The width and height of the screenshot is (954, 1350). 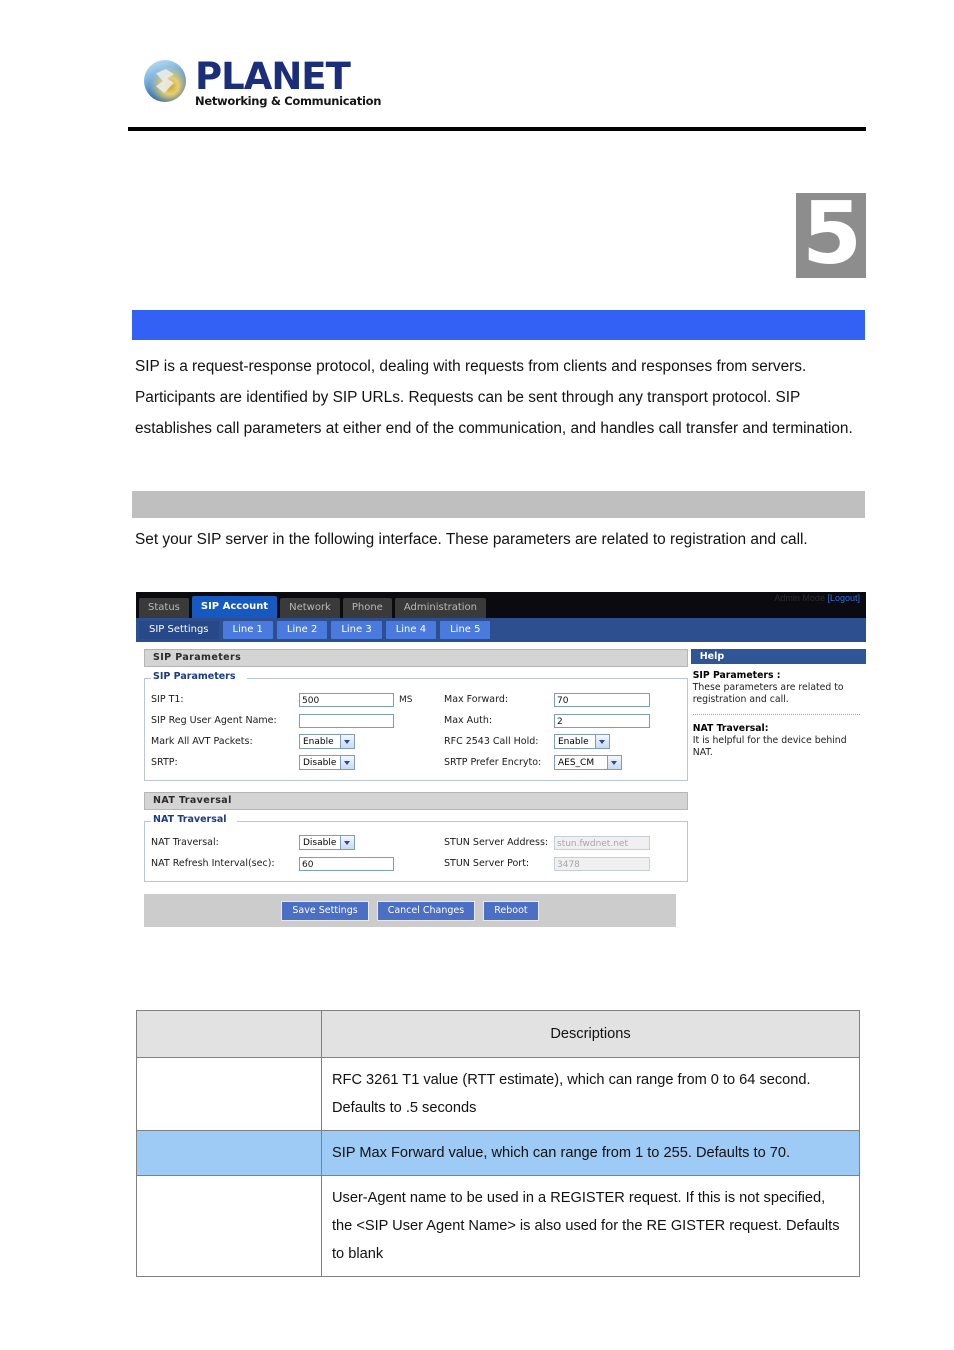 I want to click on save-settings-button: Save Settings, so click(x=325, y=910).